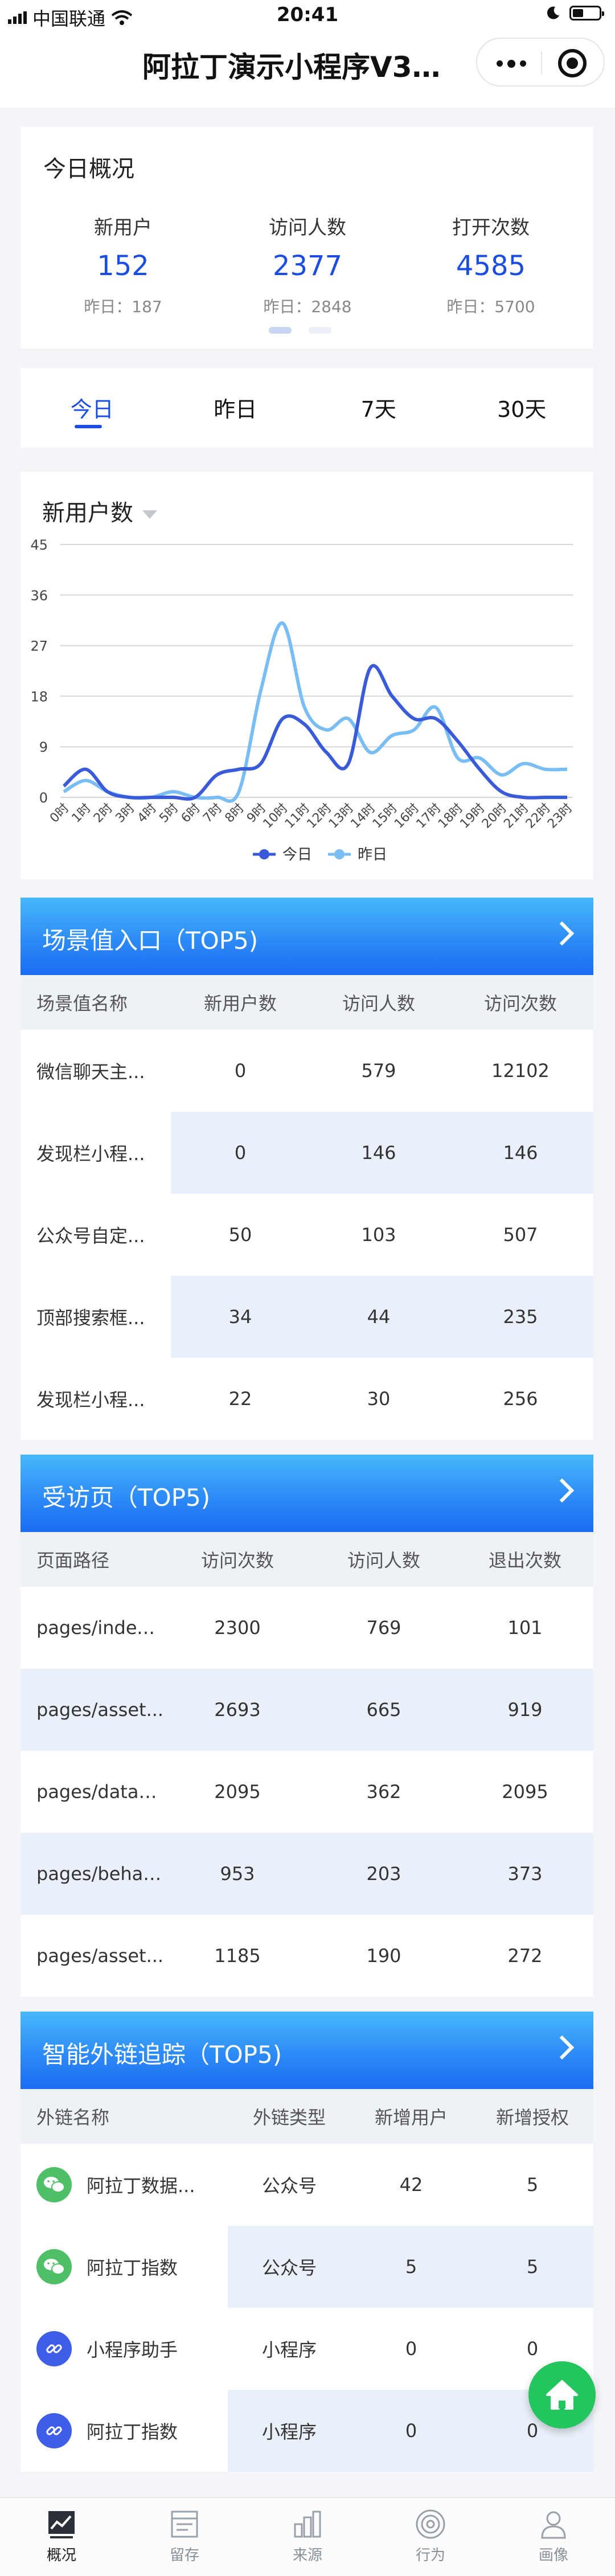 This screenshot has width=615, height=2576. Describe the element at coordinates (520, 1003) in the screenshot. I see `column-header: 访问次数` at that location.